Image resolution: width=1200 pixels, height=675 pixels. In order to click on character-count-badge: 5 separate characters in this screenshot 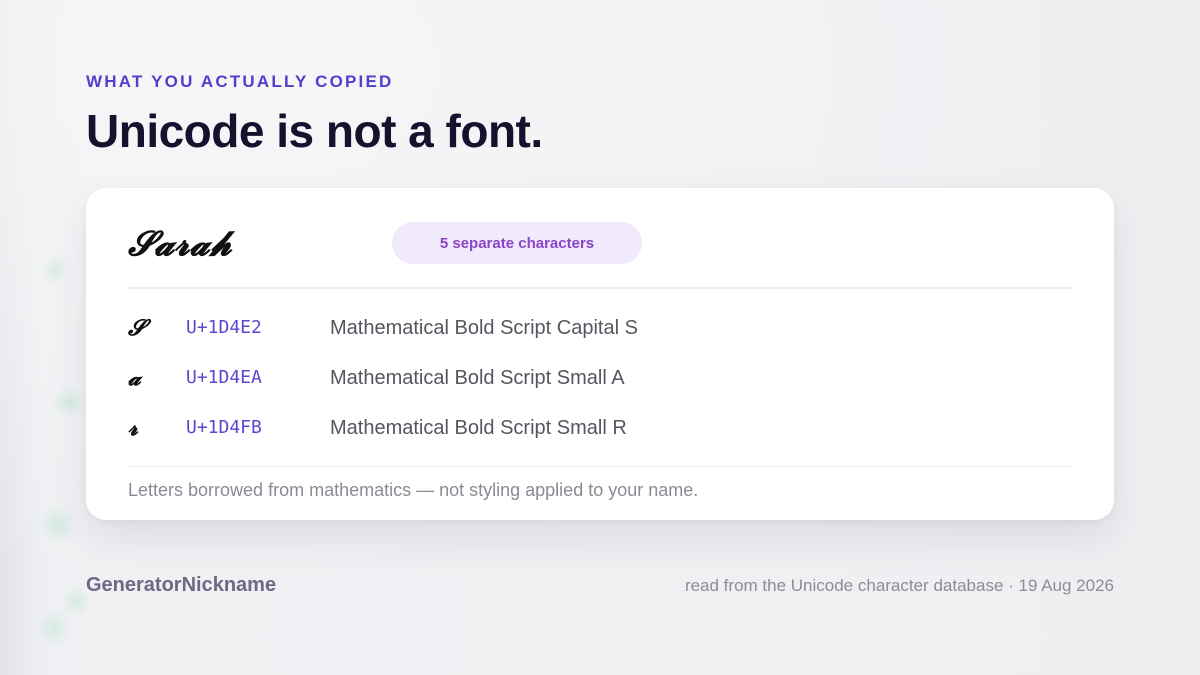, I will do `click(517, 243)`.